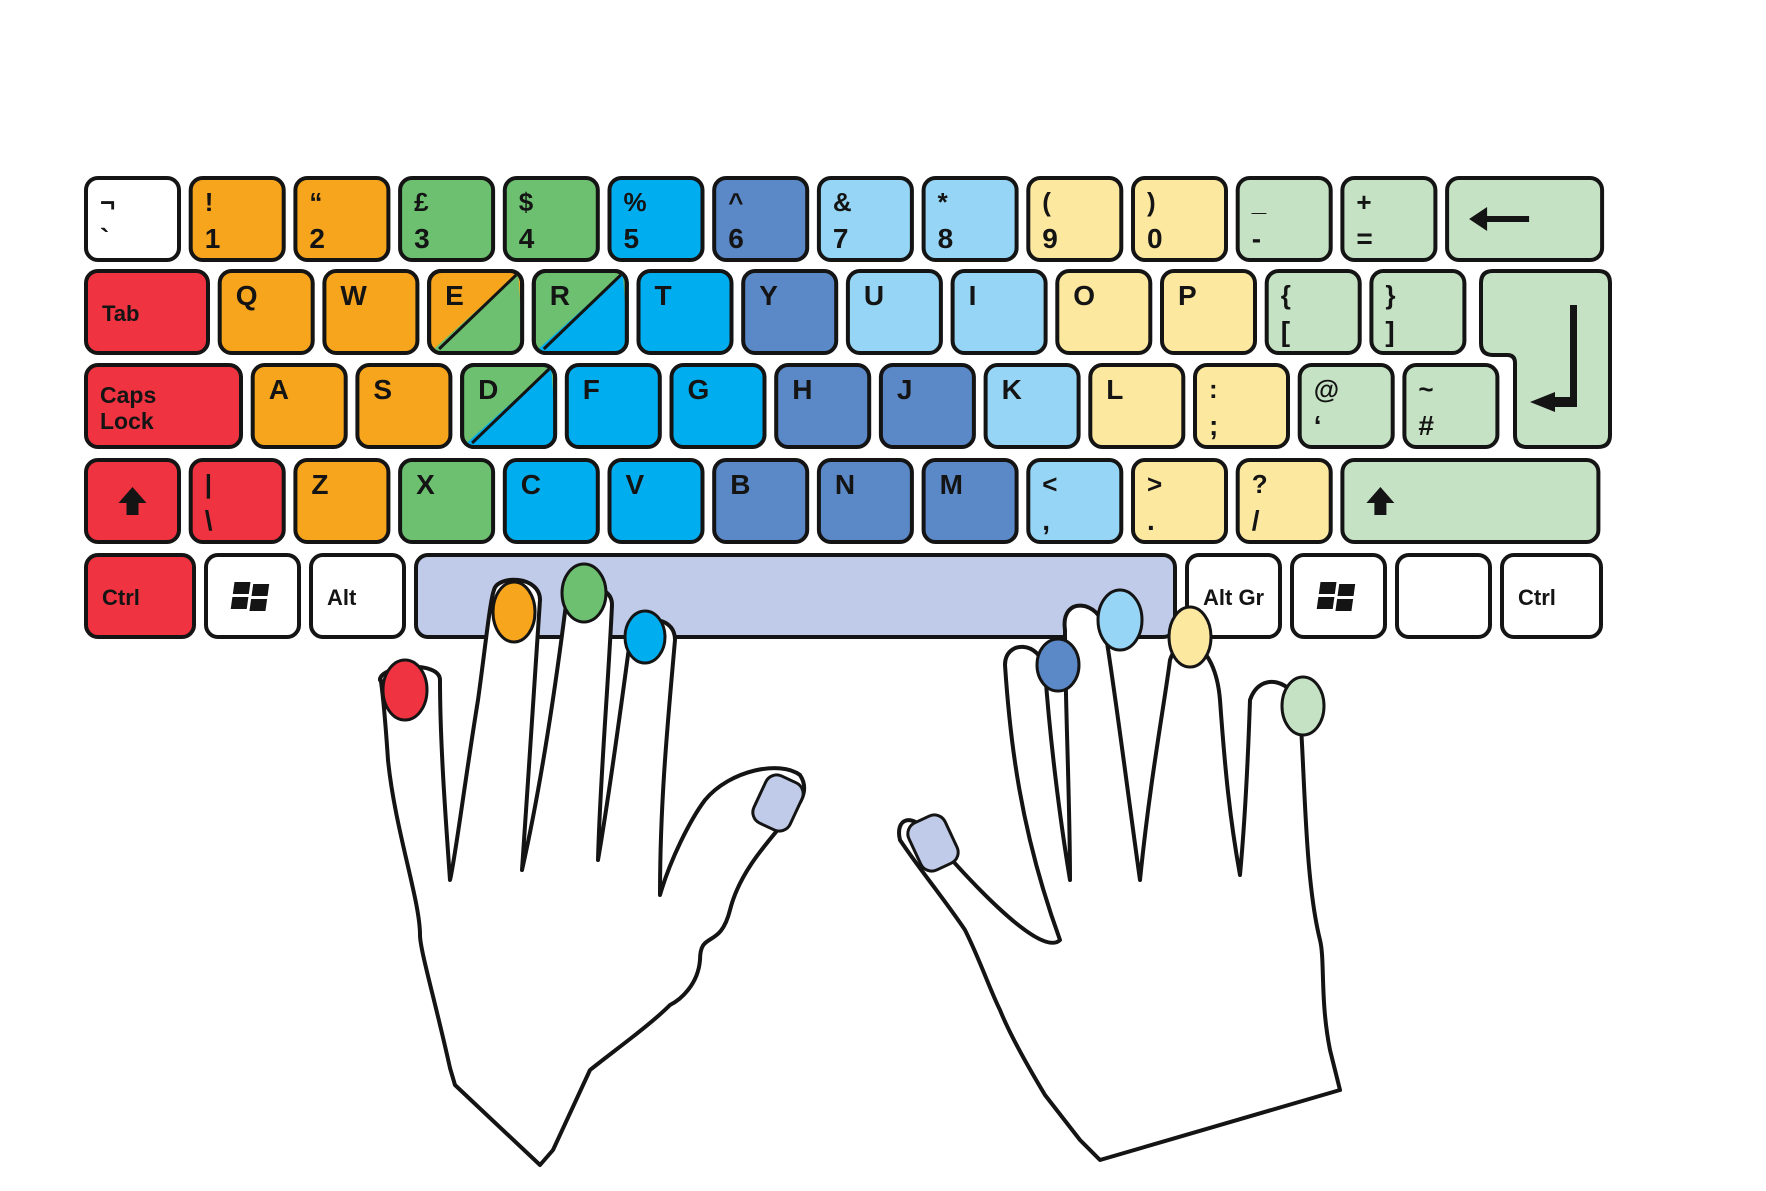 This screenshot has height=1191, width=1766. Describe the element at coordinates (1187, 295) in the screenshot. I see `key-label: P` at that location.